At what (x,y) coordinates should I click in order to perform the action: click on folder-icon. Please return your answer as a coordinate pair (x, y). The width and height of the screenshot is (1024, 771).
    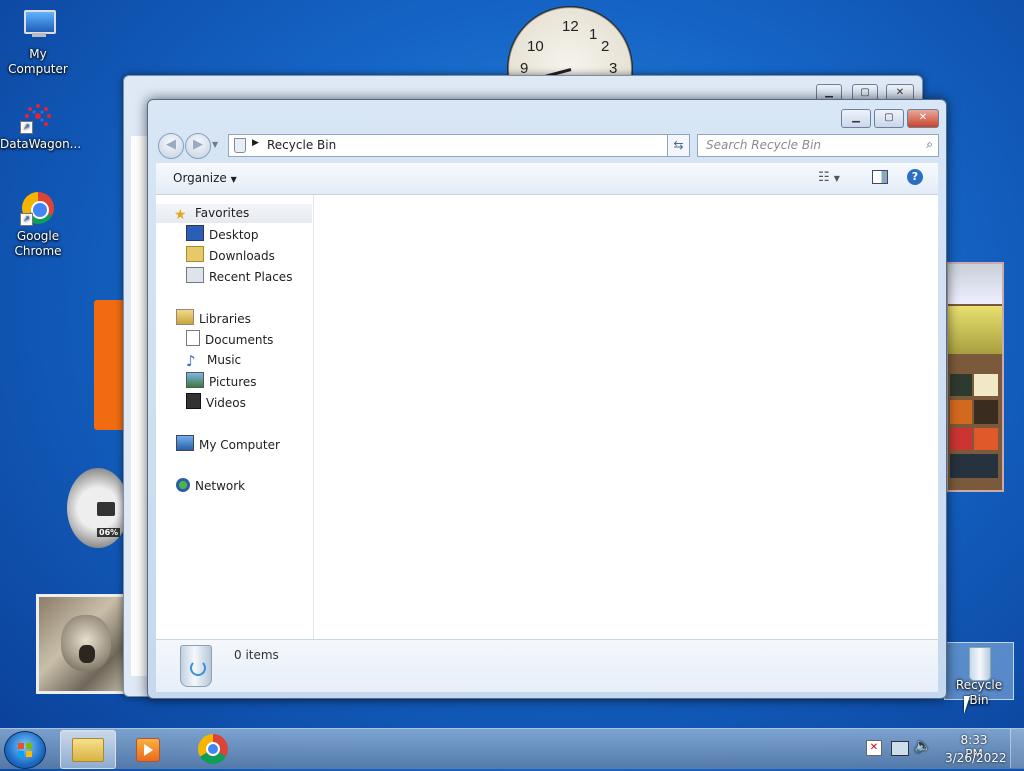
    Looking at the image, I should click on (88, 750).